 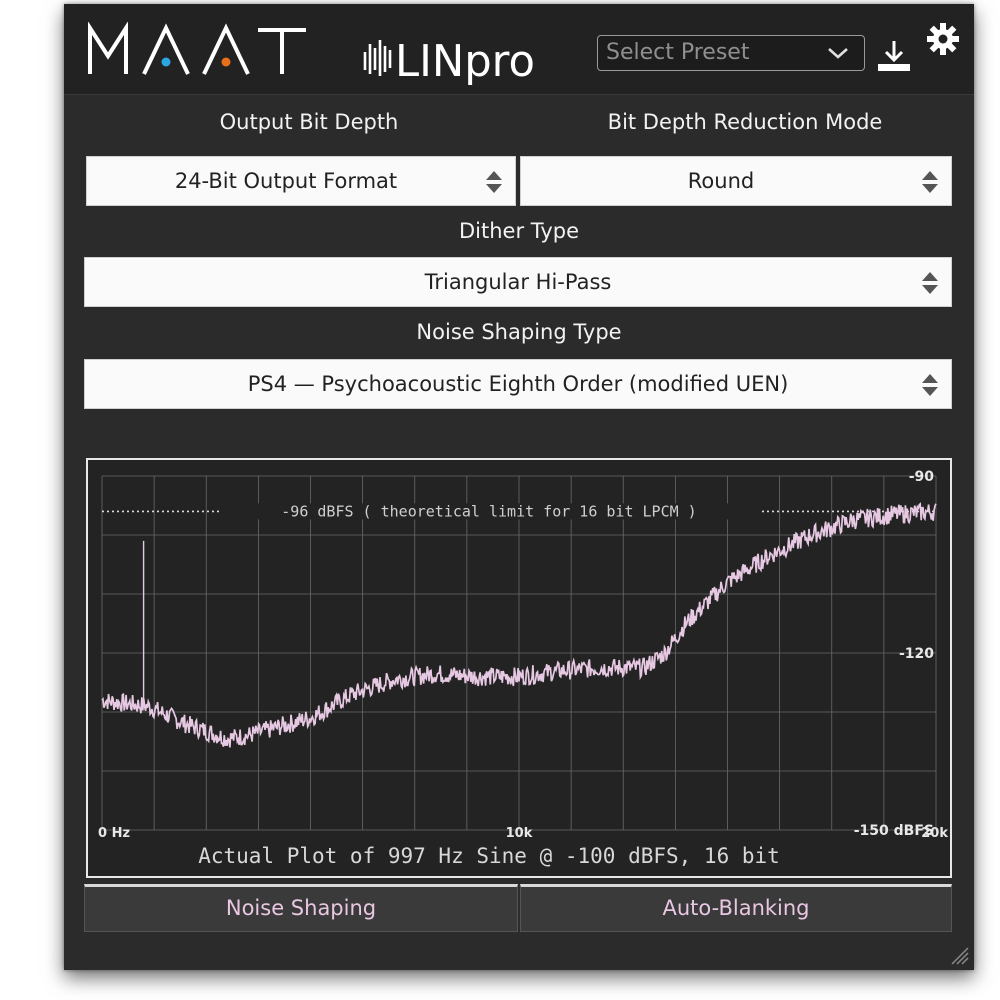 I want to click on dither-type-value: Triangular Hi-Pass, so click(x=518, y=282).